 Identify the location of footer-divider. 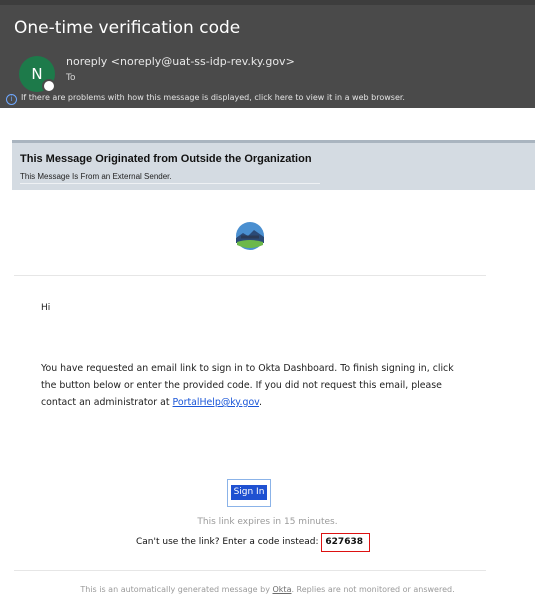
(250, 570).